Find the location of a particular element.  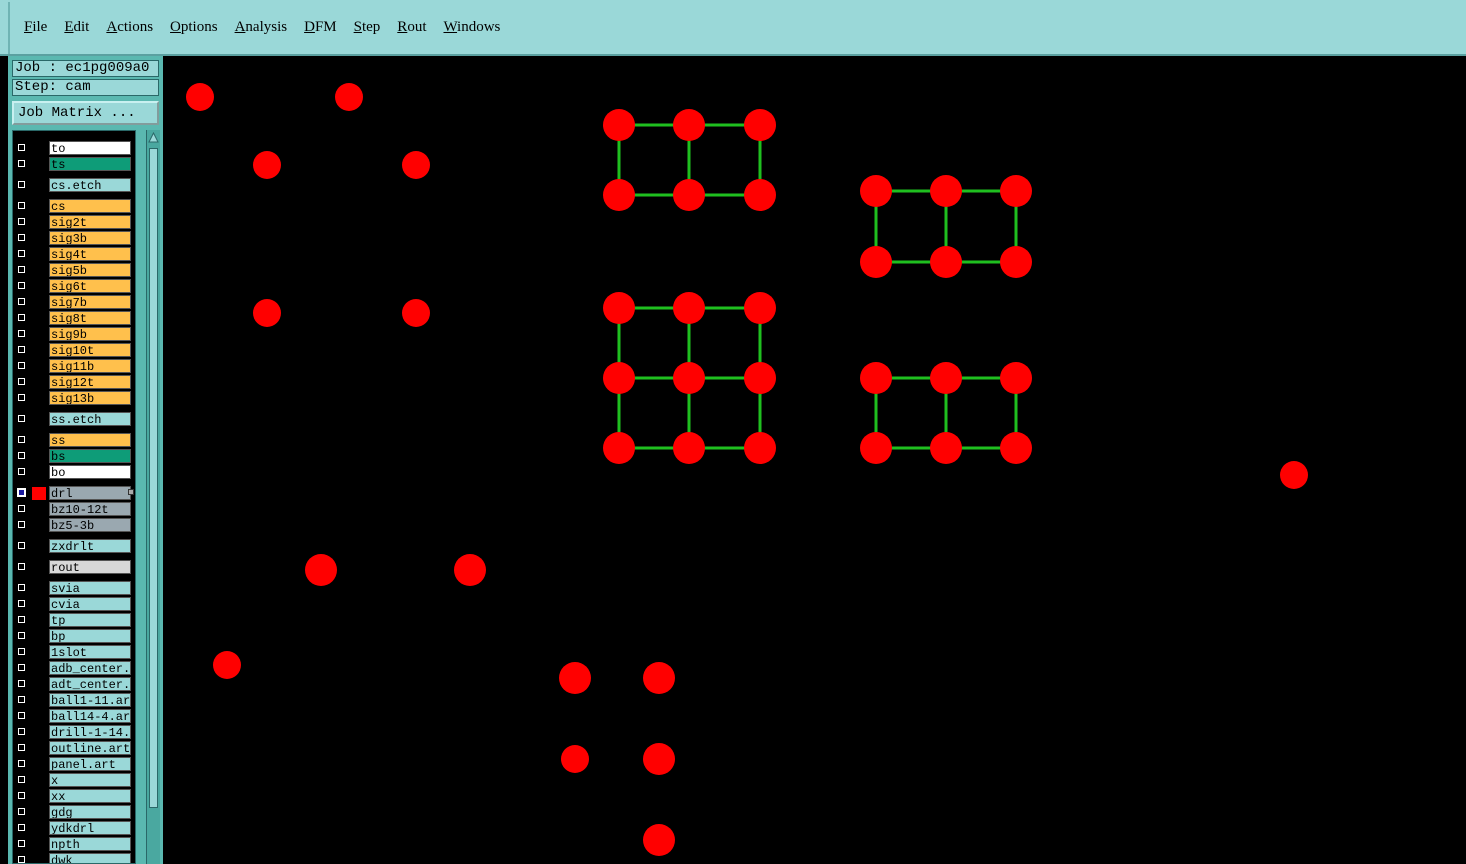

layer-name: rout is located at coordinates (90, 567).